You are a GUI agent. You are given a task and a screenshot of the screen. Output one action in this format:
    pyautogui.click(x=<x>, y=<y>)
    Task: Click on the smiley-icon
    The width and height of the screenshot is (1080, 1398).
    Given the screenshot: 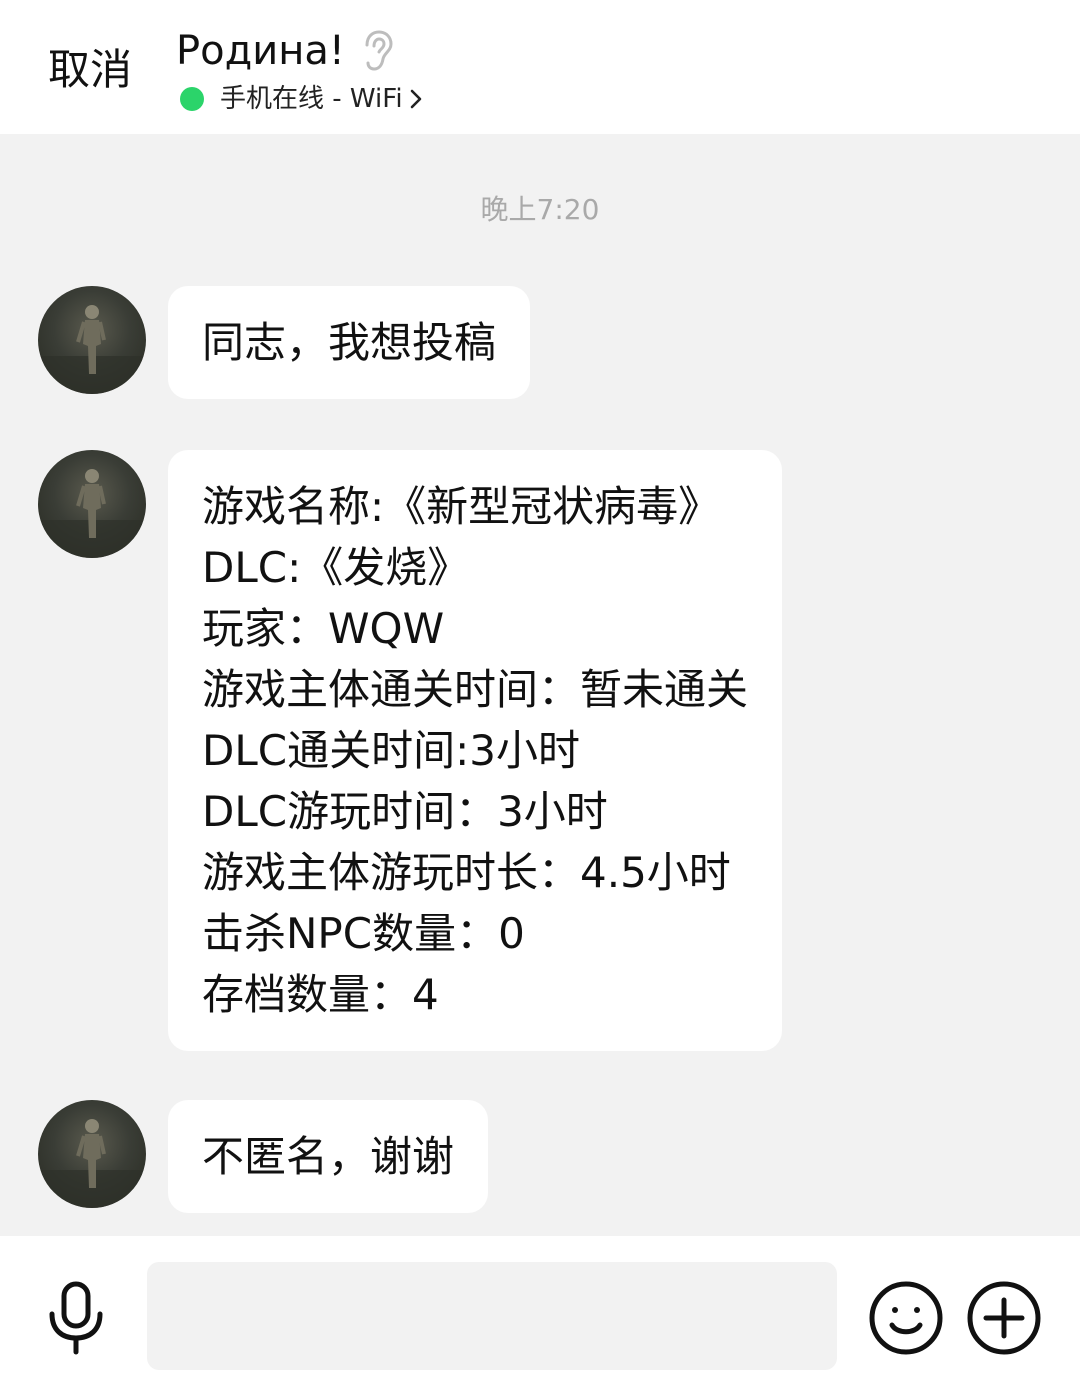 What is the action you would take?
    pyautogui.click(x=906, y=1318)
    